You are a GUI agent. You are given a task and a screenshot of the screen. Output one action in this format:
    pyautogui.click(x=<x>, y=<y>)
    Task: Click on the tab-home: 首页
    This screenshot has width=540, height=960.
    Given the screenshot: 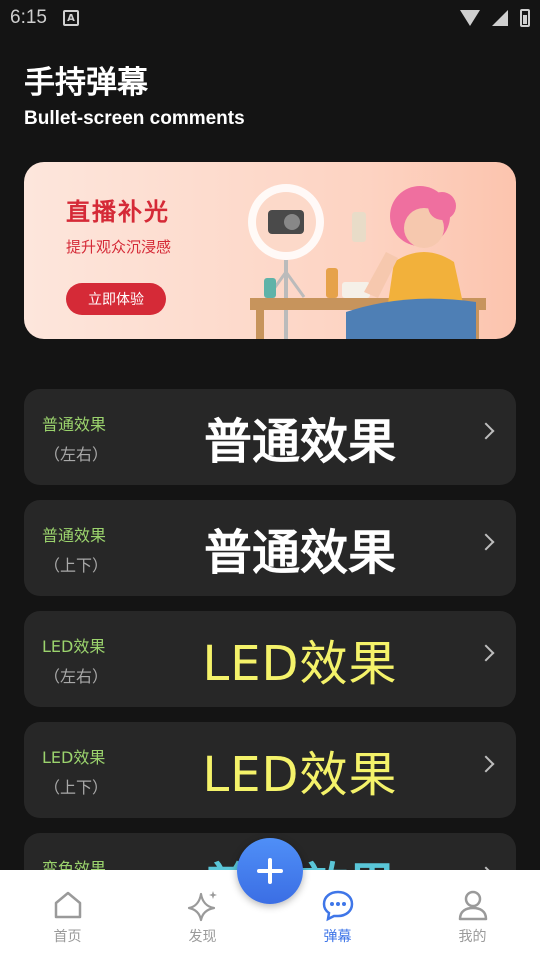 What is the action you would take?
    pyautogui.click(x=67, y=915)
    